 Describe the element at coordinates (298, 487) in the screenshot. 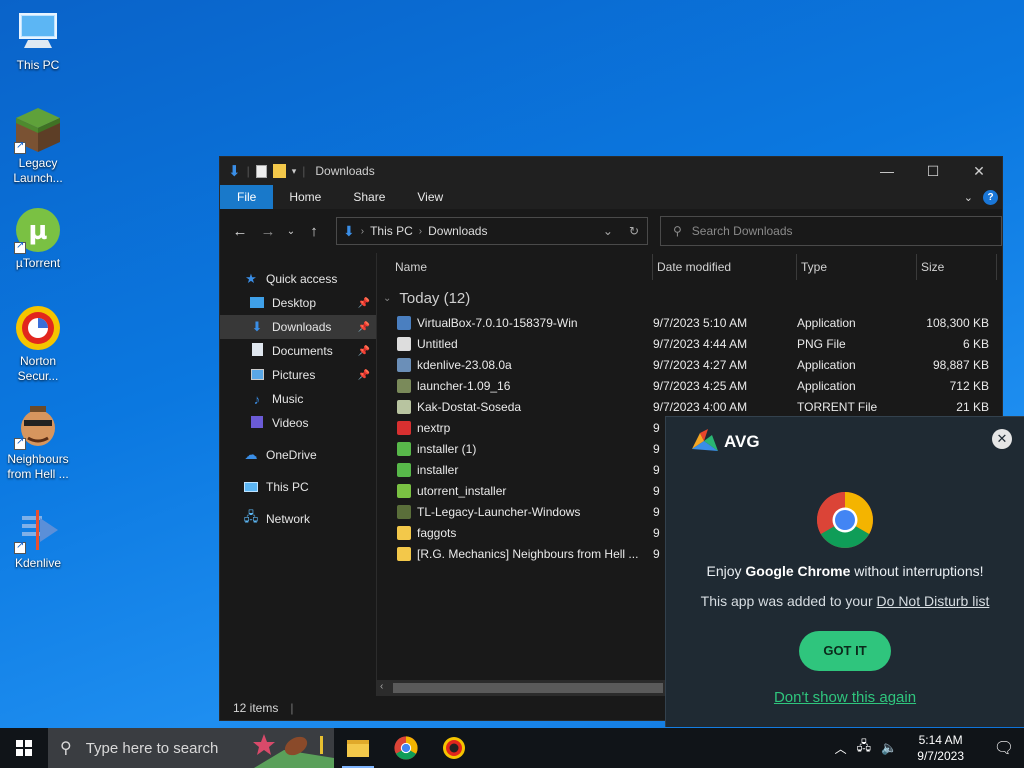

I see `nav-this-pc: This PC` at that location.